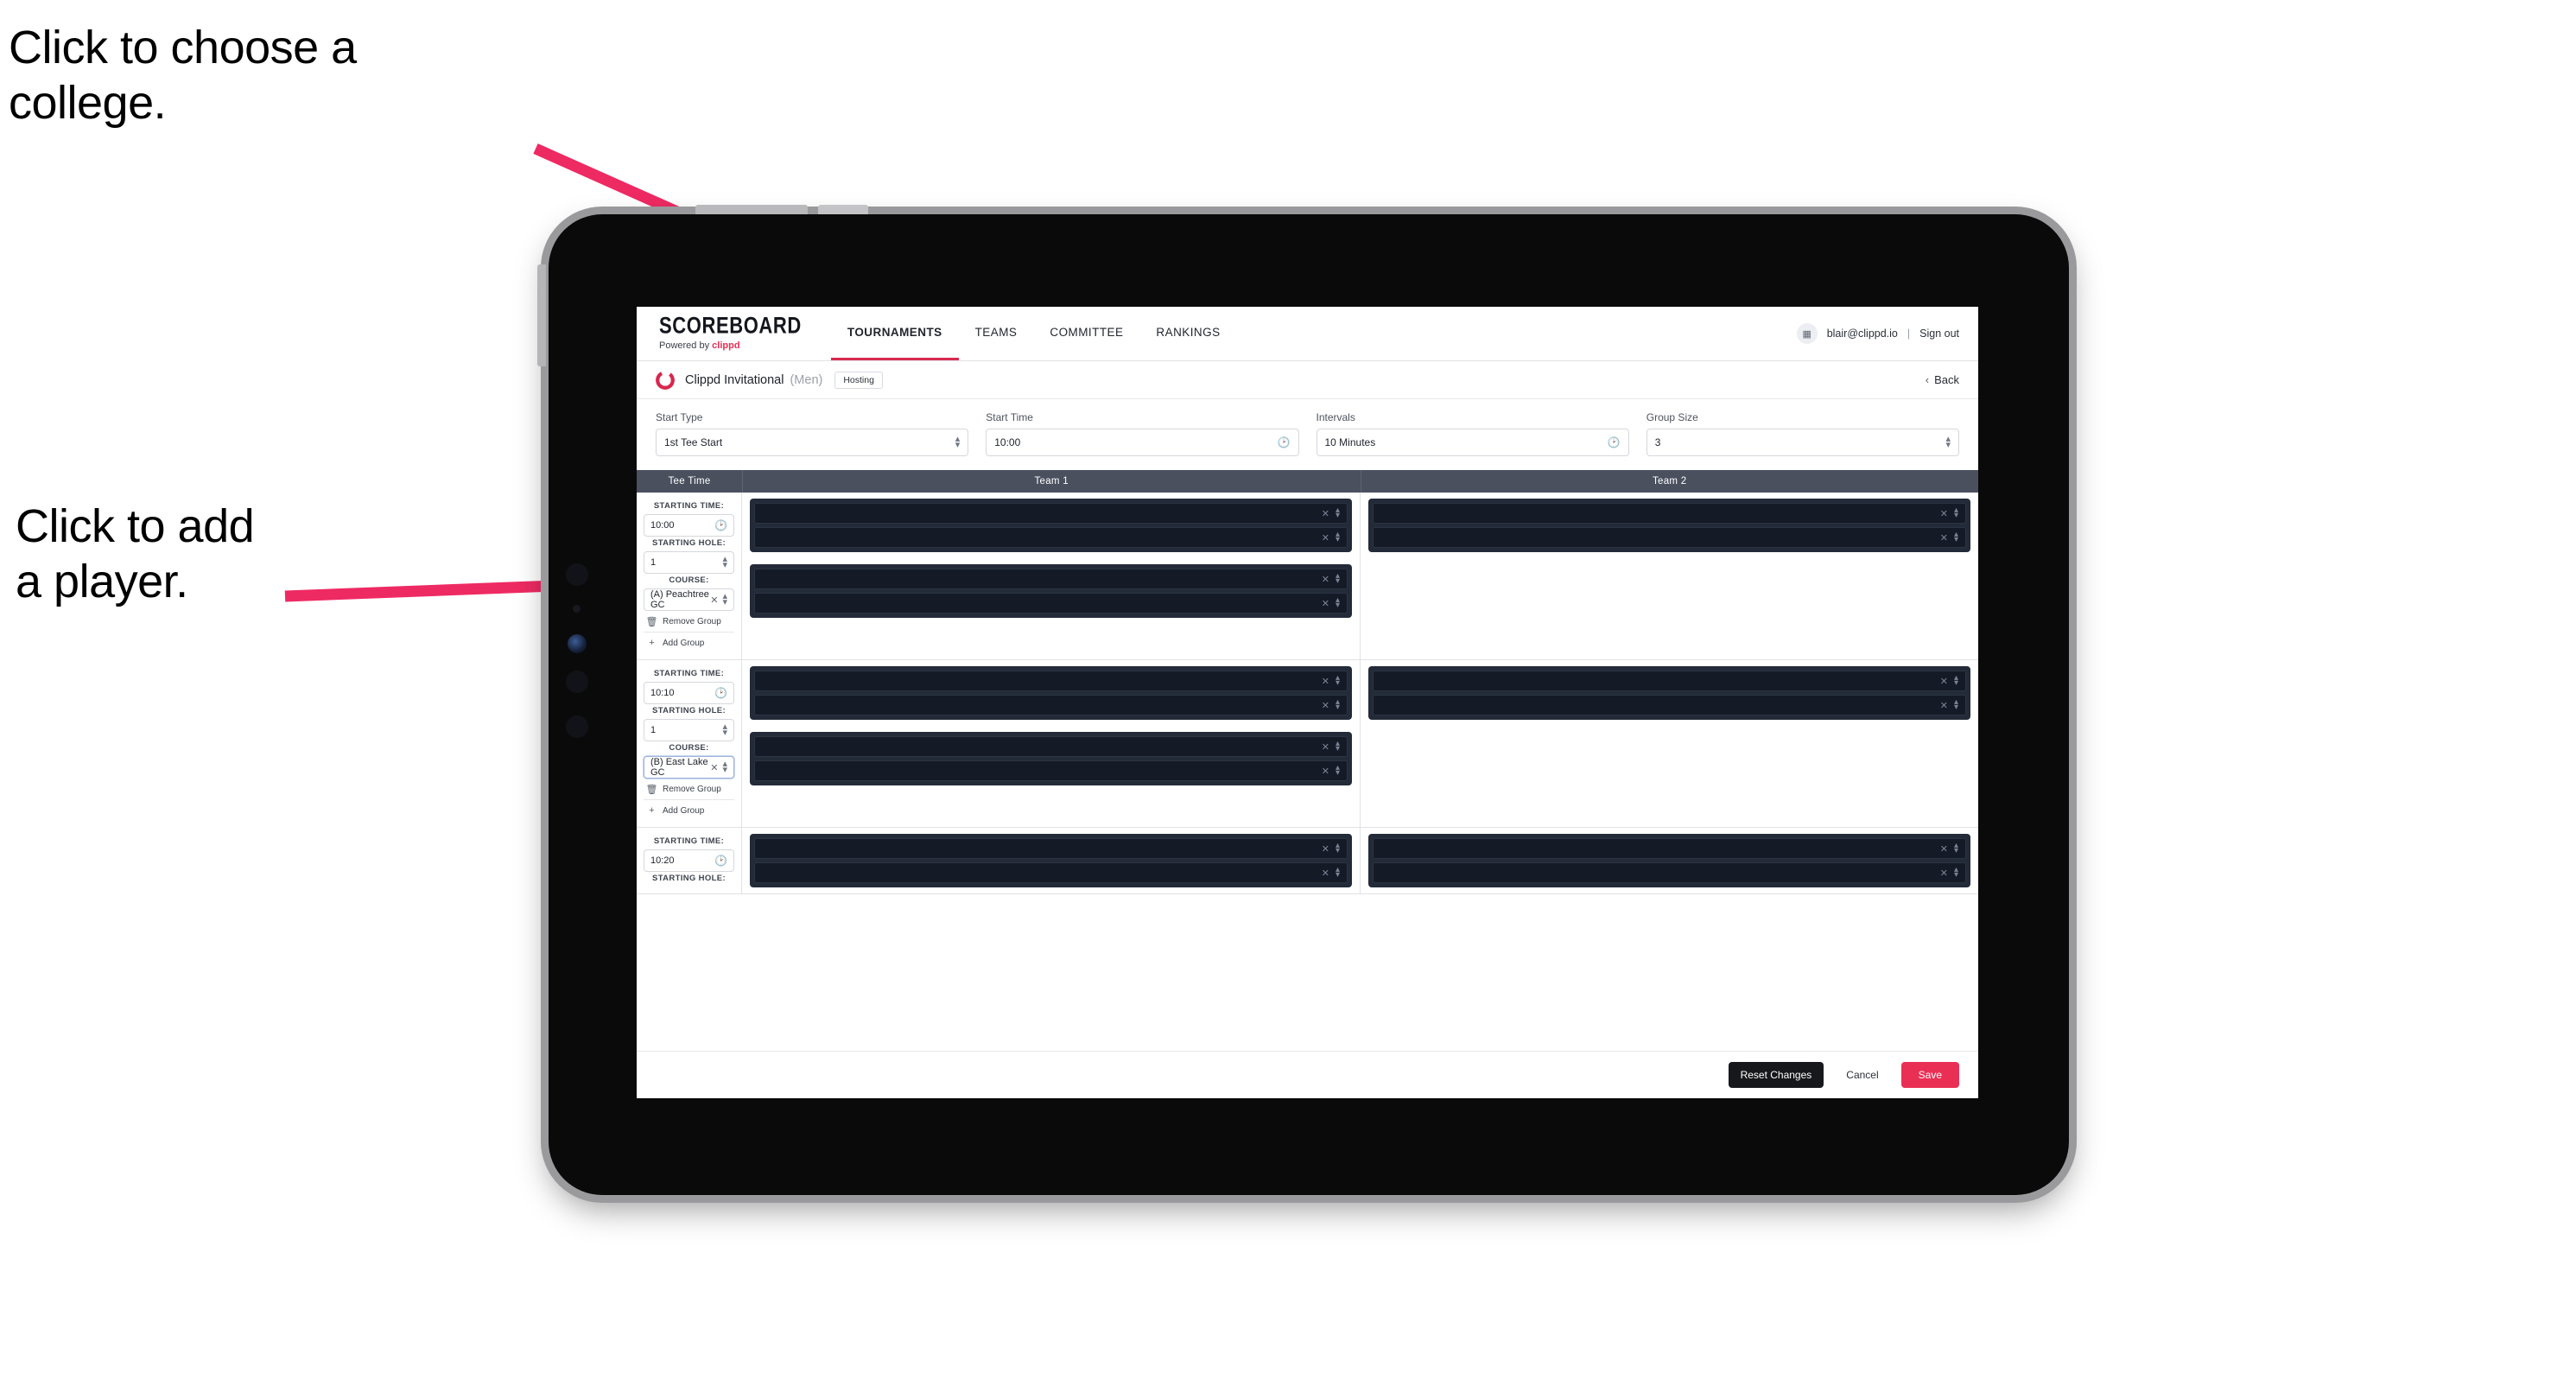 This screenshot has height=1386, width=2576. I want to click on nav-item-rankings: RANKINGS, so click(1187, 333).